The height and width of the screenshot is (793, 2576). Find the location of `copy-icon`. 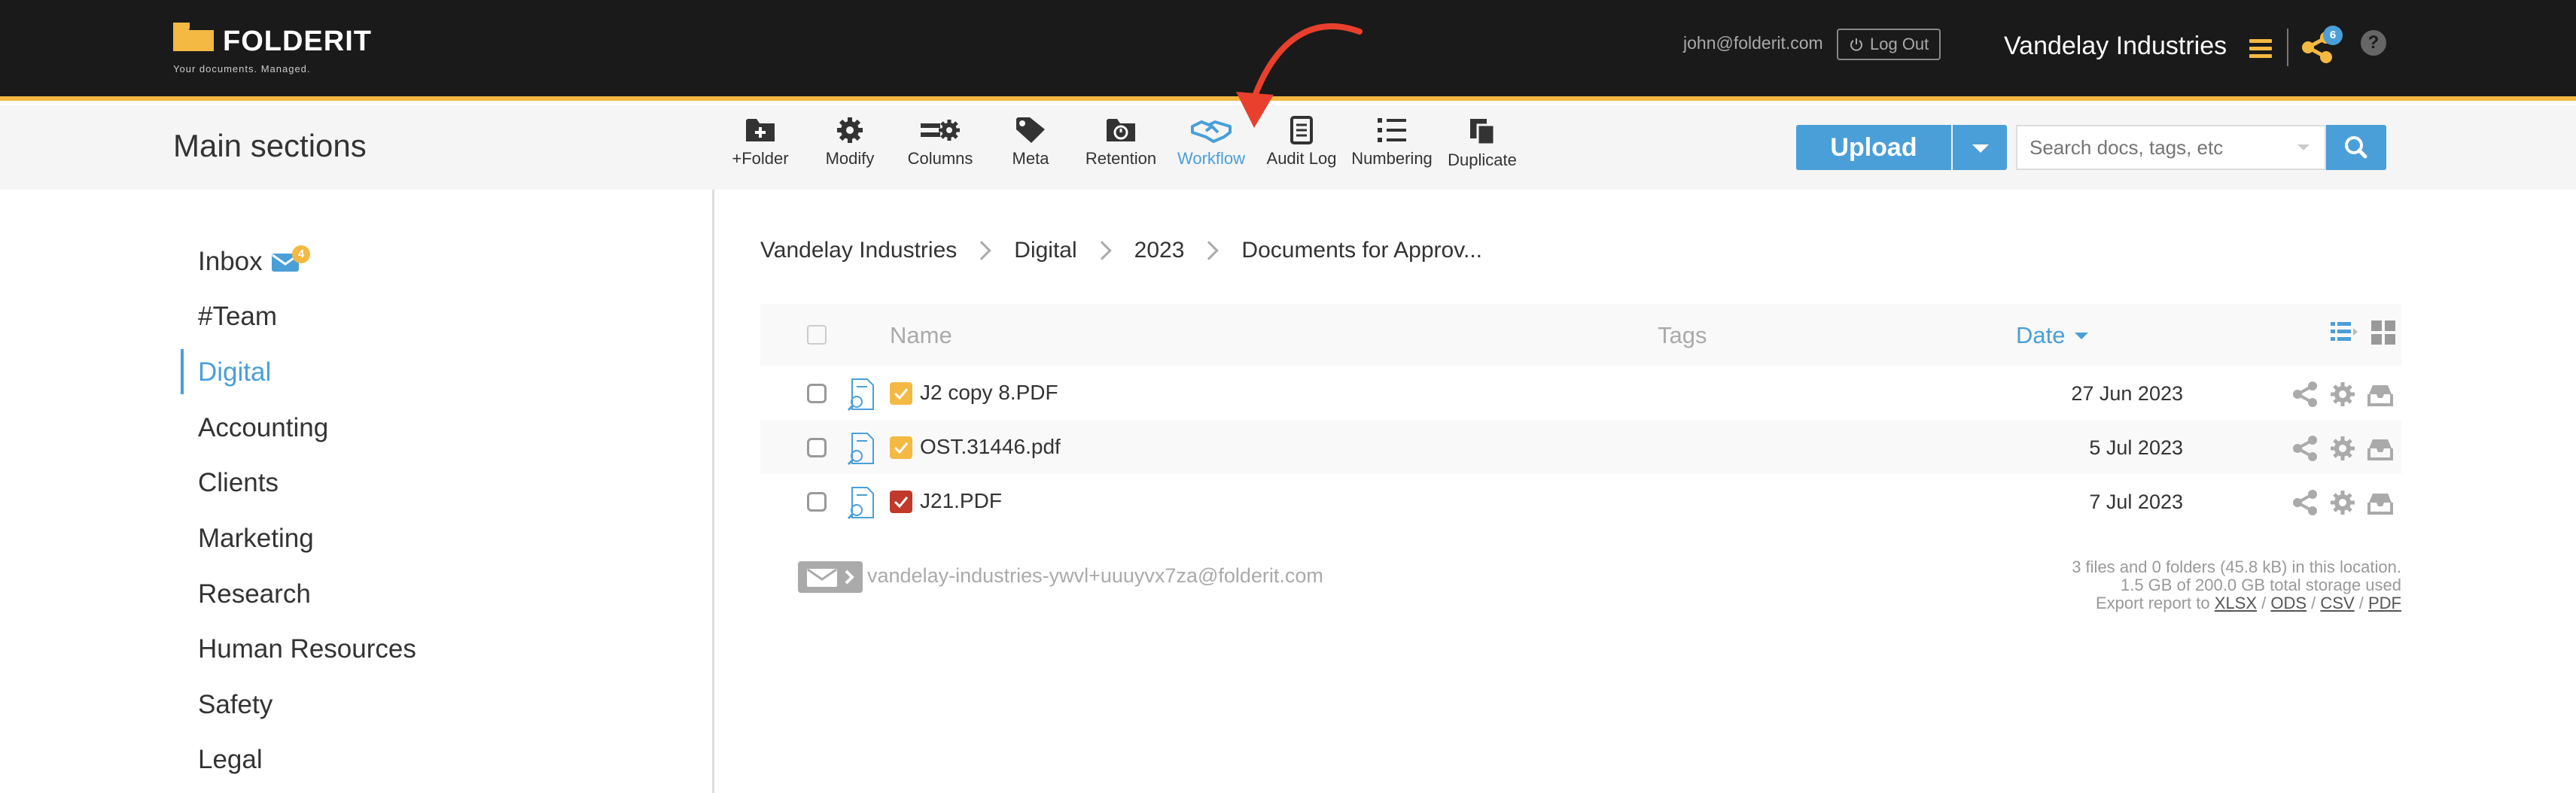

copy-icon is located at coordinates (1483, 132).